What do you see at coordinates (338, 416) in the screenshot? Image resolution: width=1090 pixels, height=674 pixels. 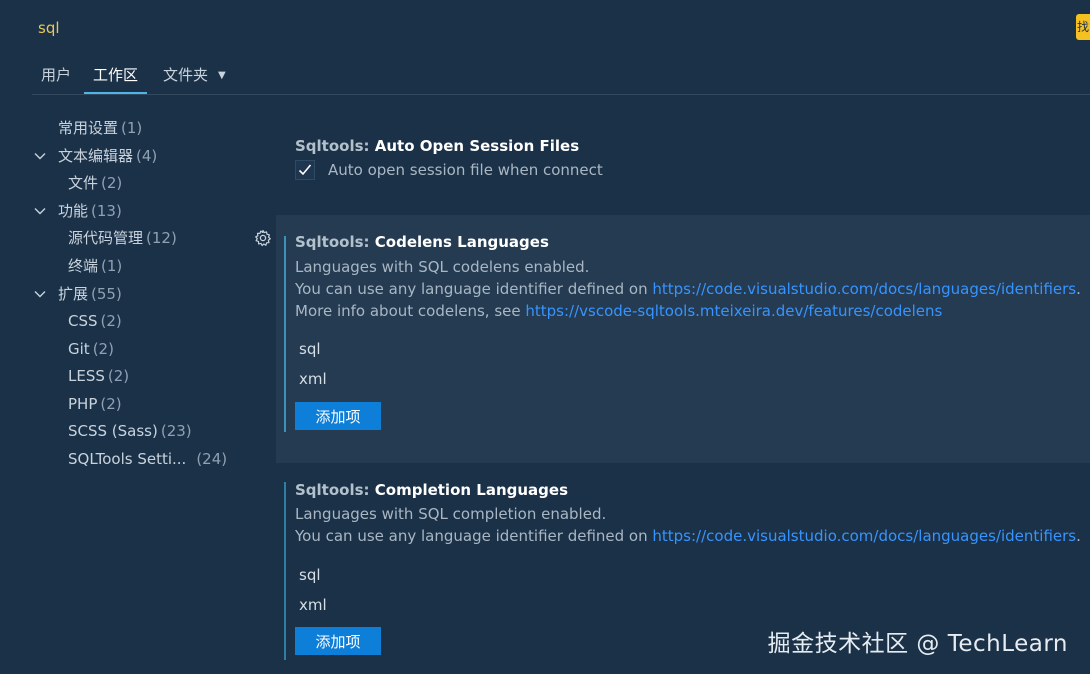 I see `codelens-add-item-button: 添加项` at bounding box center [338, 416].